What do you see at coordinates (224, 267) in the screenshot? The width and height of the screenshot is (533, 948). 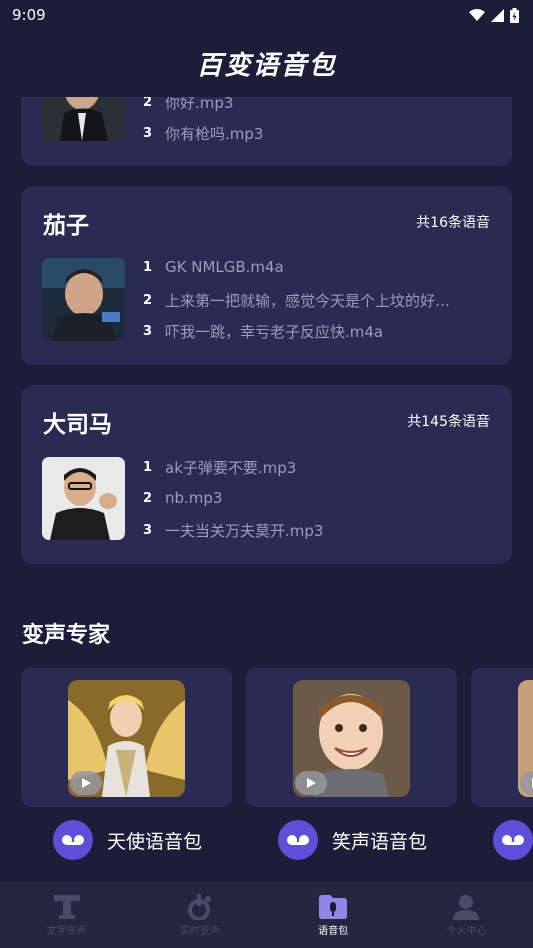 I see `track-title: GK NMLGB.m4a` at bounding box center [224, 267].